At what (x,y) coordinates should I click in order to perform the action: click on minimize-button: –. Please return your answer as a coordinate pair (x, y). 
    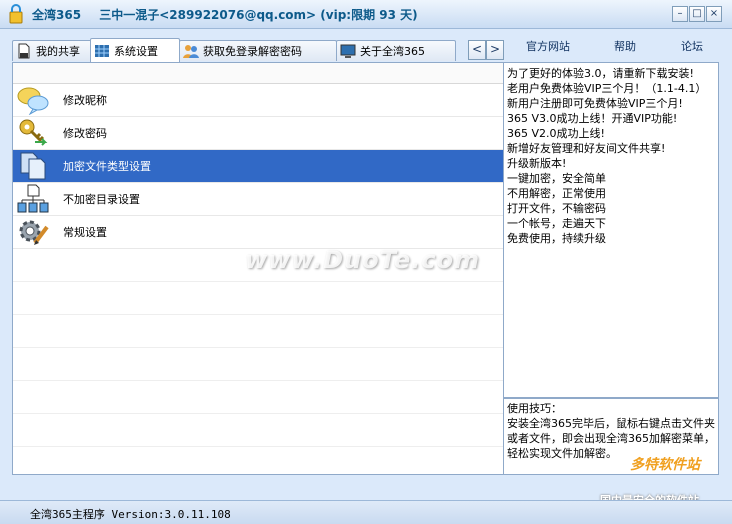
    Looking at the image, I should click on (680, 14).